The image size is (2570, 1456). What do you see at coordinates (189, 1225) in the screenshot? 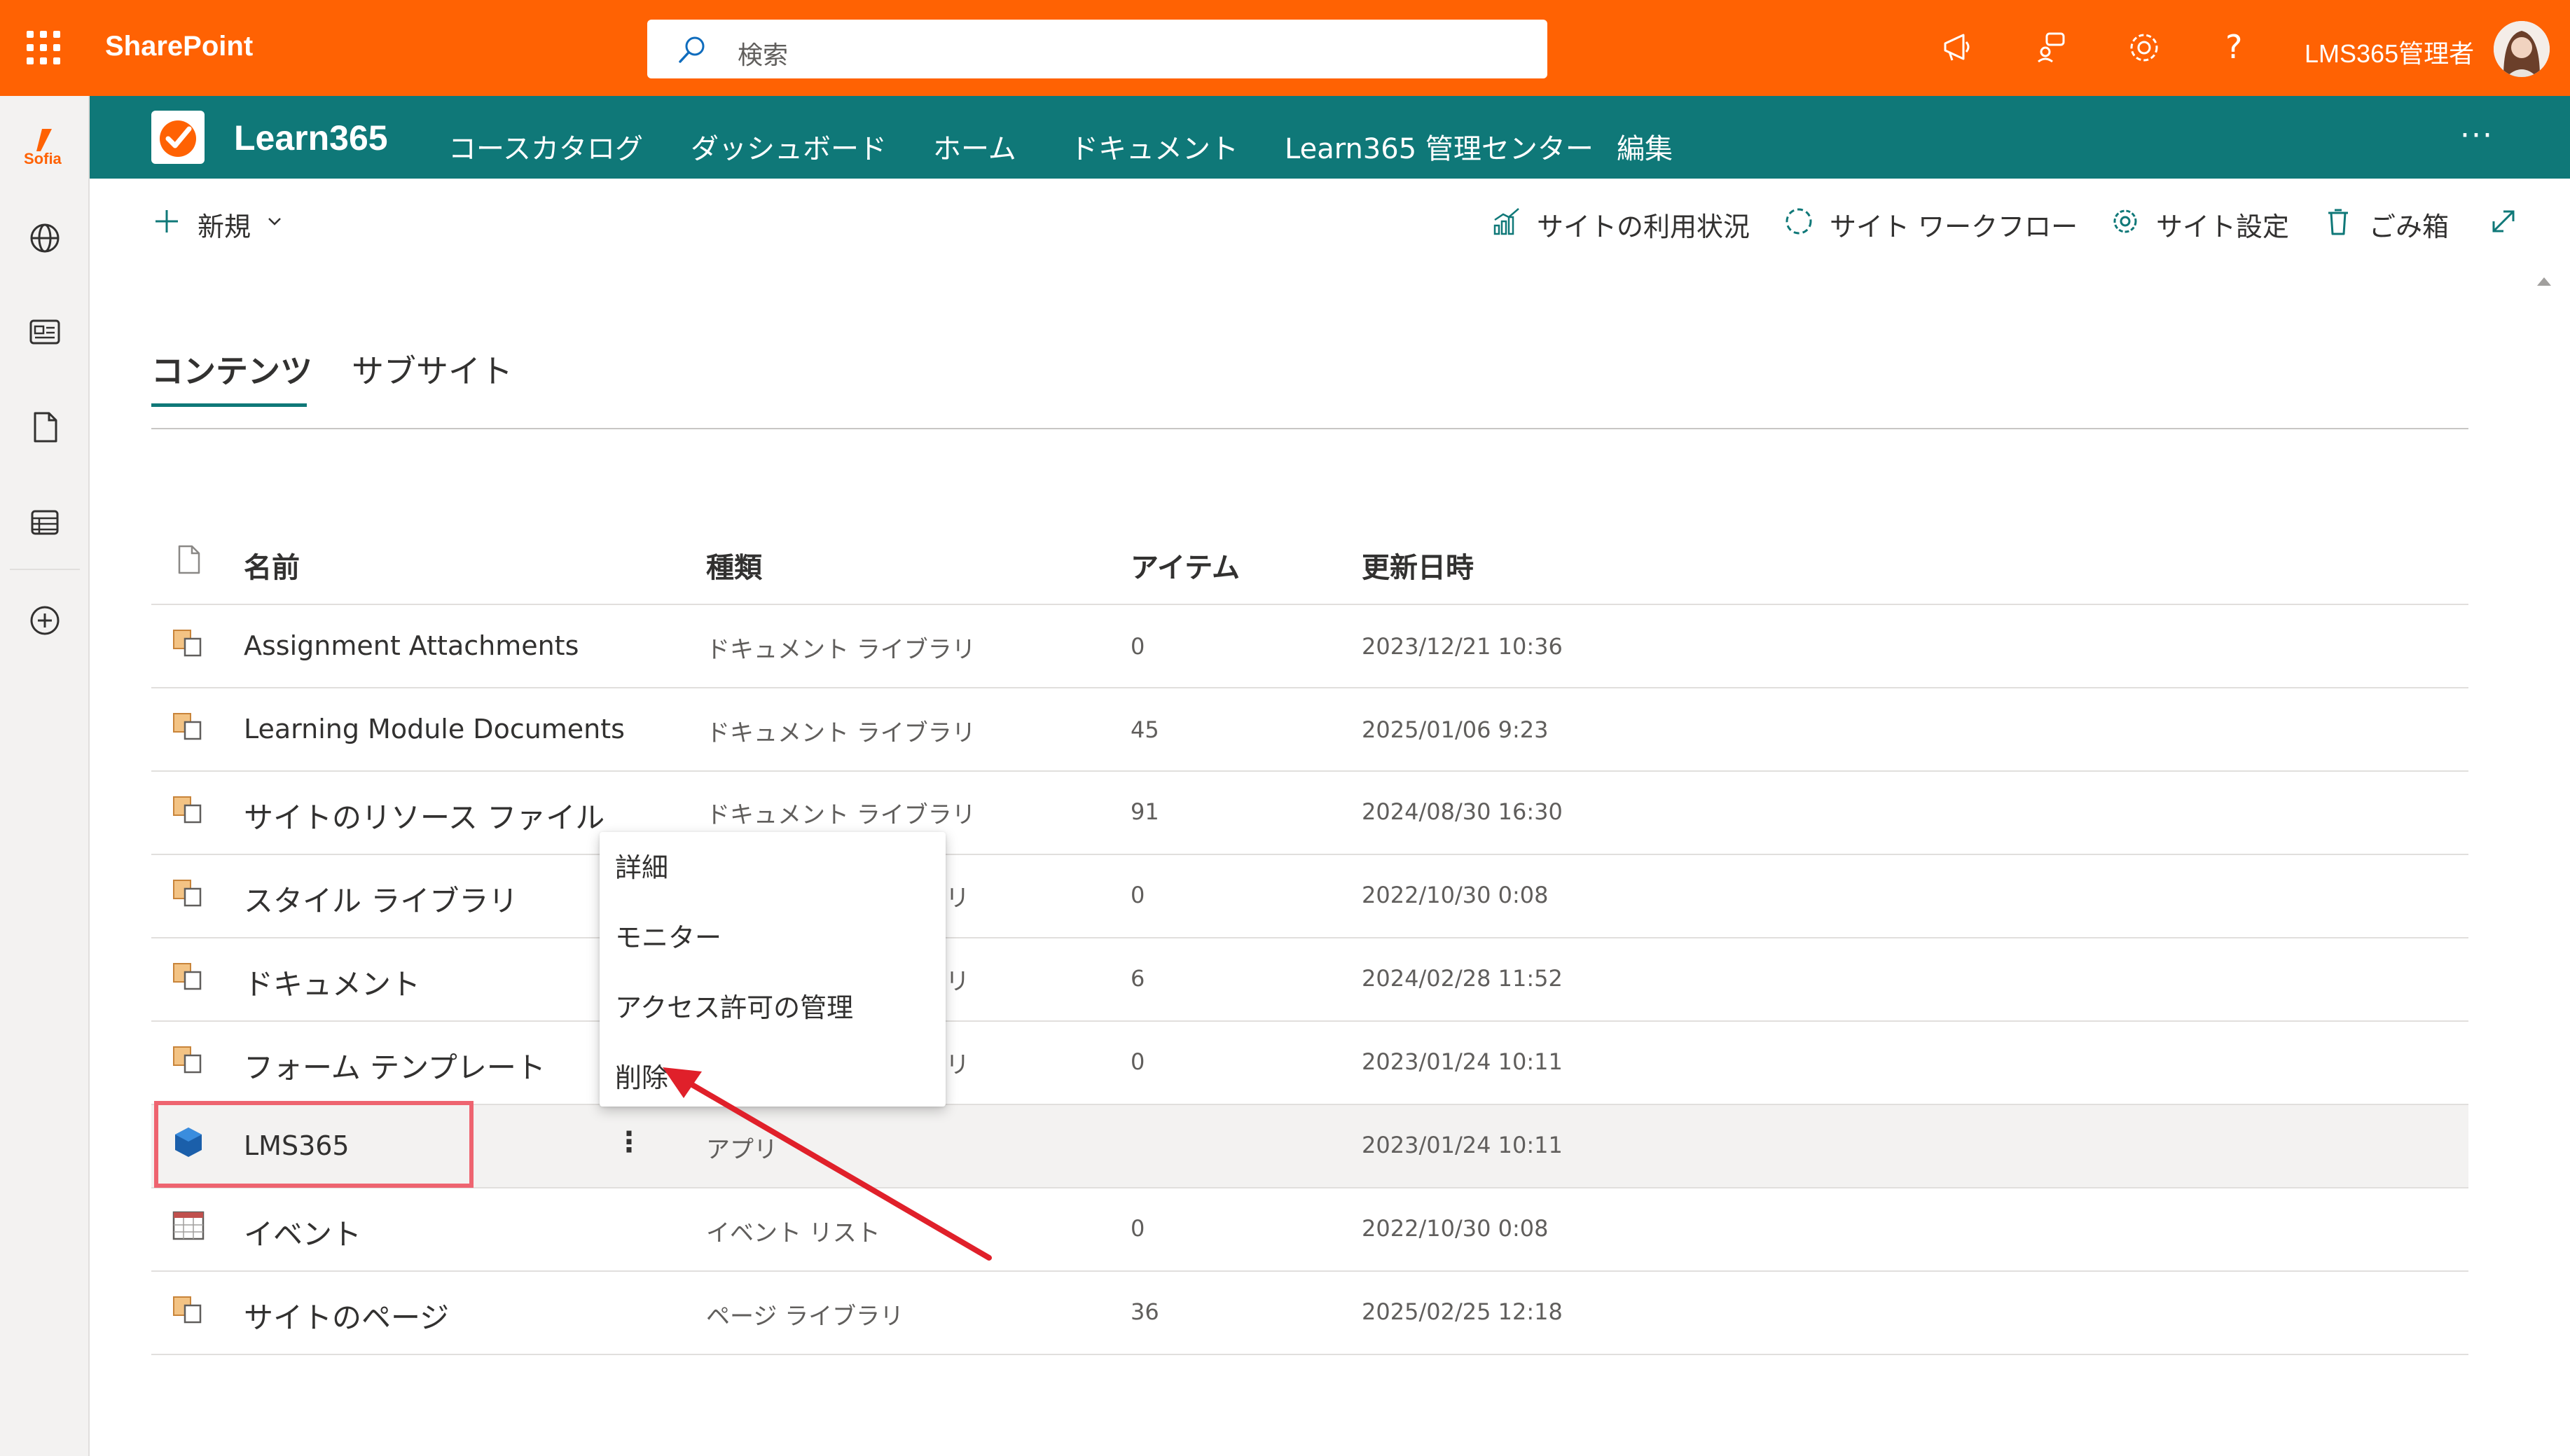
I see `calendar-icon` at bounding box center [189, 1225].